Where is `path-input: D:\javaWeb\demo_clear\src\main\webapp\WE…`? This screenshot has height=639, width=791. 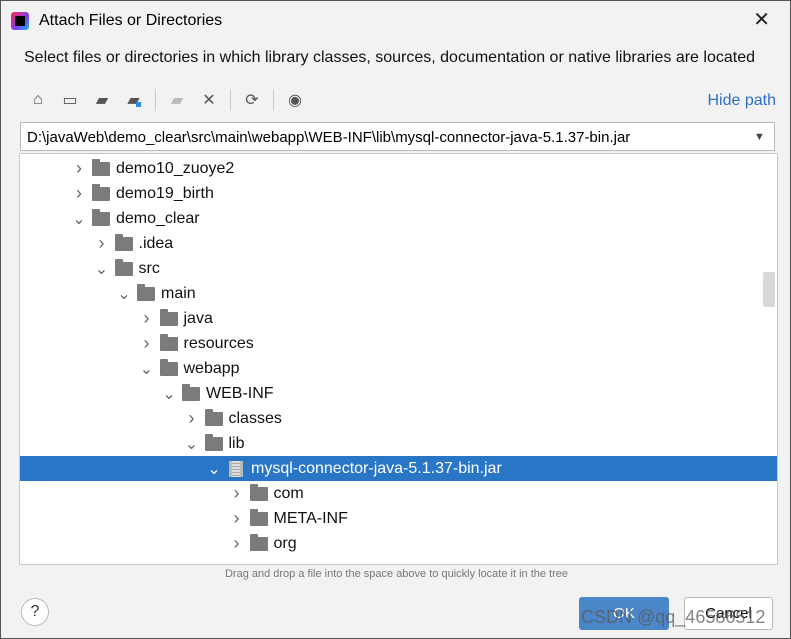 path-input: D:\javaWeb\demo_clear\src\main\webapp\WE… is located at coordinates (383, 136).